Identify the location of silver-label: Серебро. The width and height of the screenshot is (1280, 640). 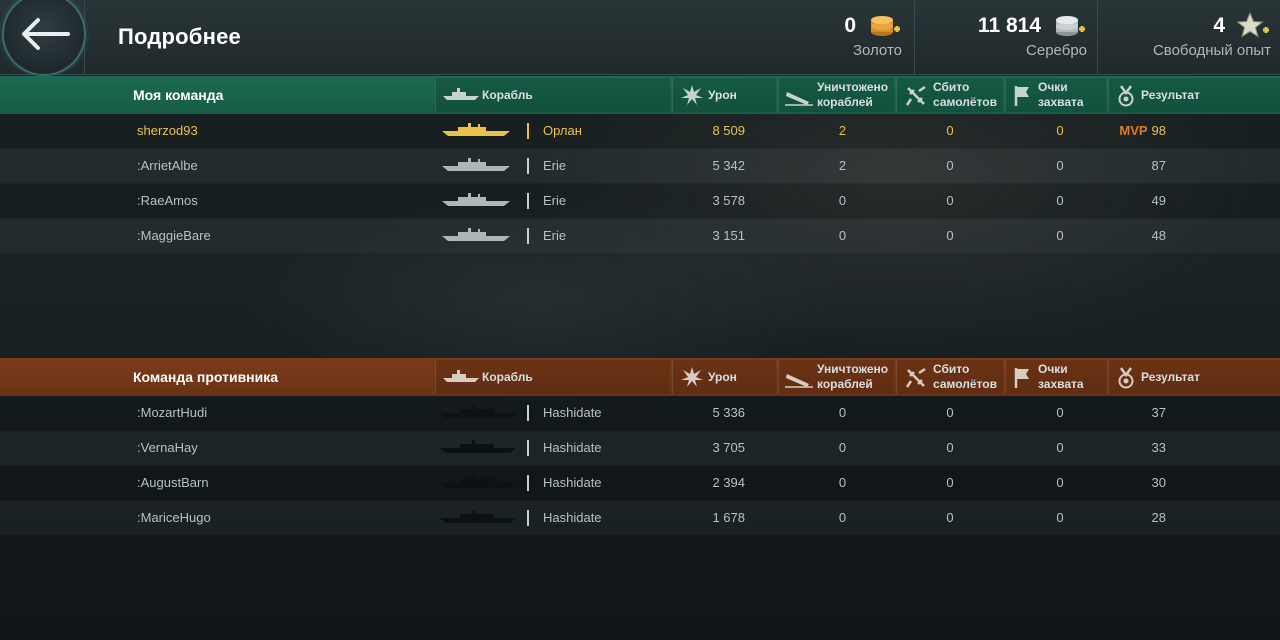
(1056, 50).